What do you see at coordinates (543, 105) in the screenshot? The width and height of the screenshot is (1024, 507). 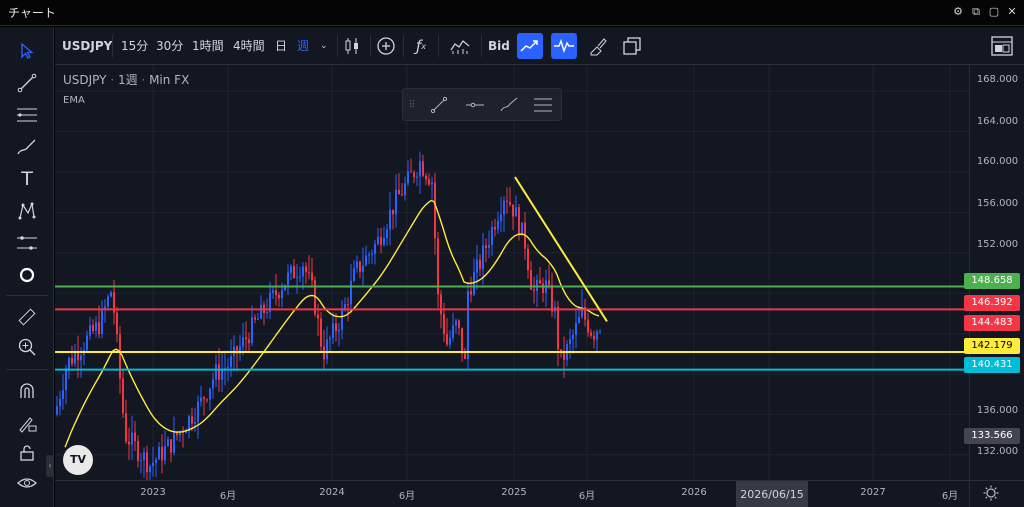 I see `fb-fib-icon` at bounding box center [543, 105].